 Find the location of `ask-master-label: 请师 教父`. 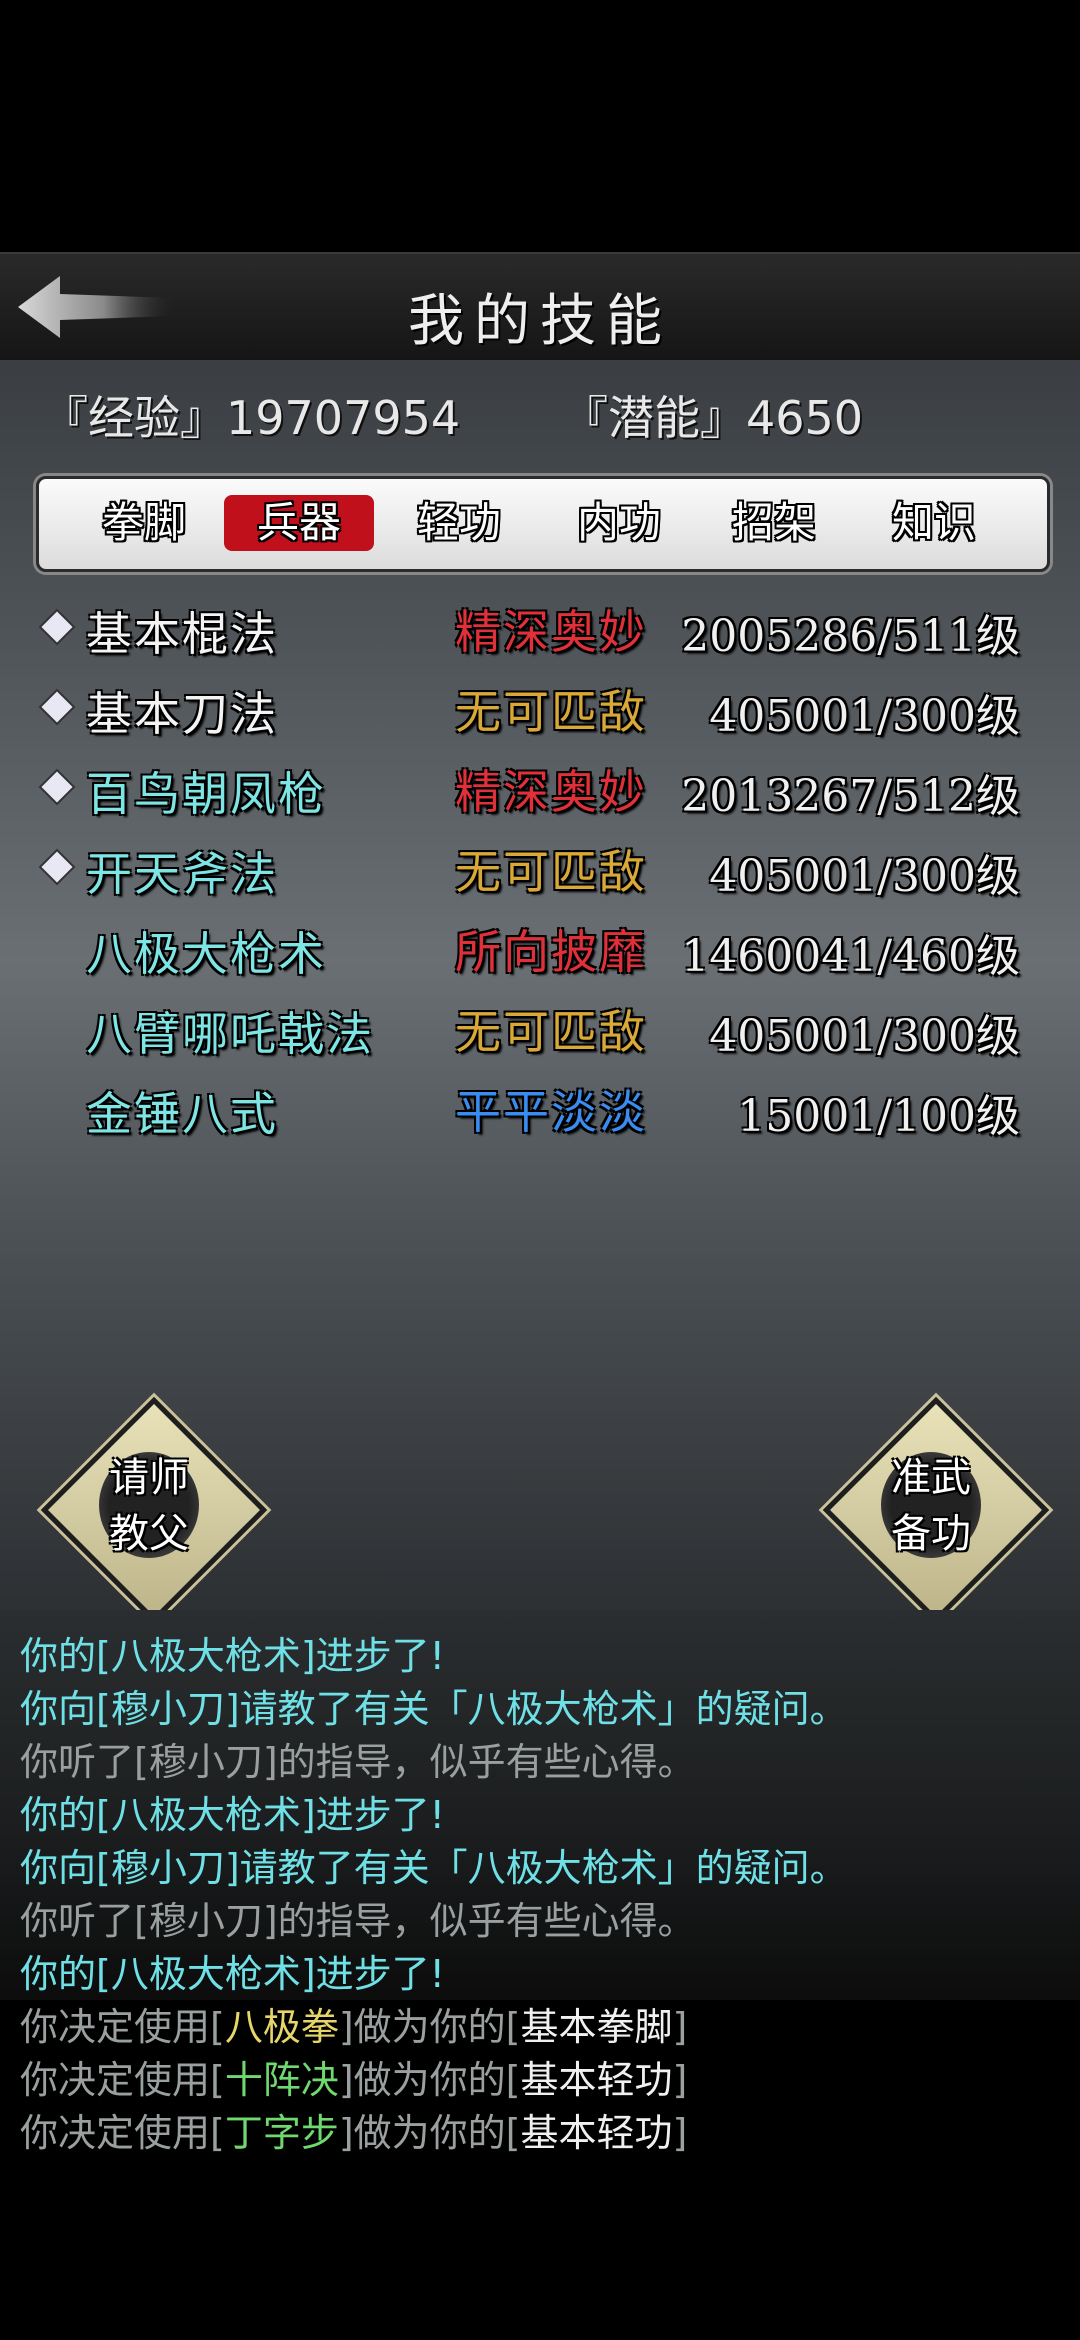

ask-master-label: 请师 教父 is located at coordinates (149, 1506).